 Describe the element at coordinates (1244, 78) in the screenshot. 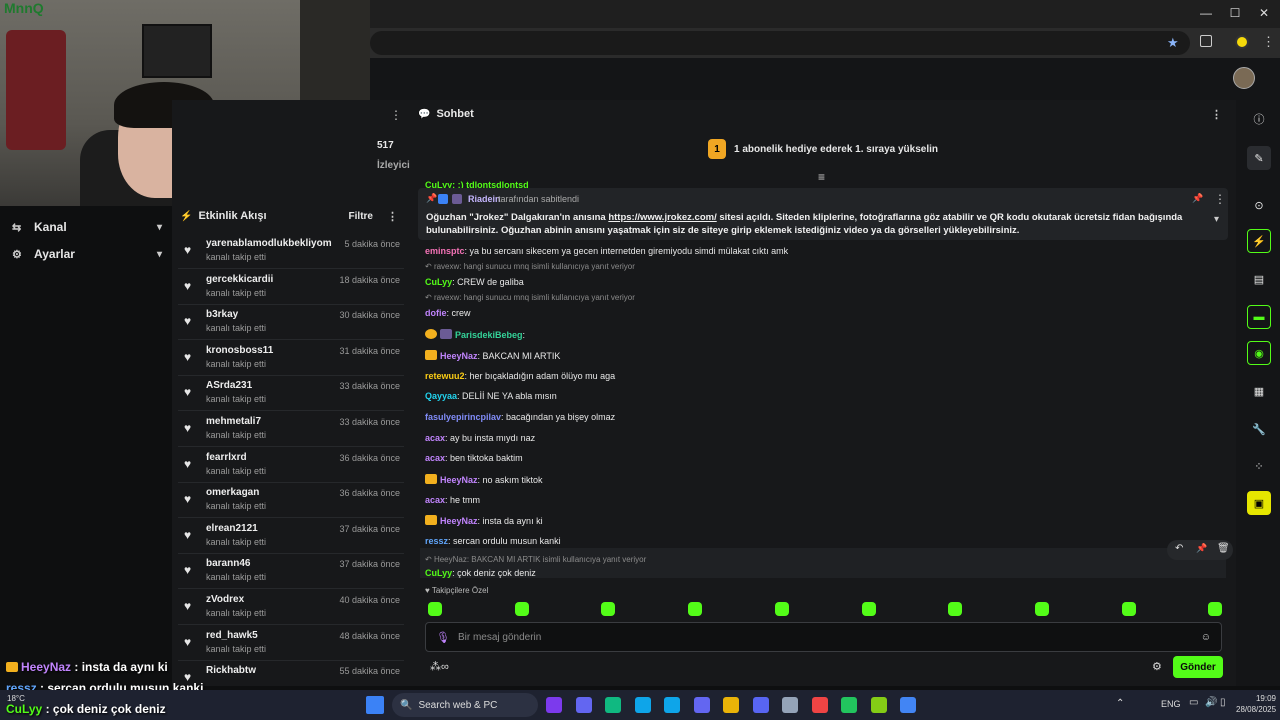

I see `user-avatar` at that location.